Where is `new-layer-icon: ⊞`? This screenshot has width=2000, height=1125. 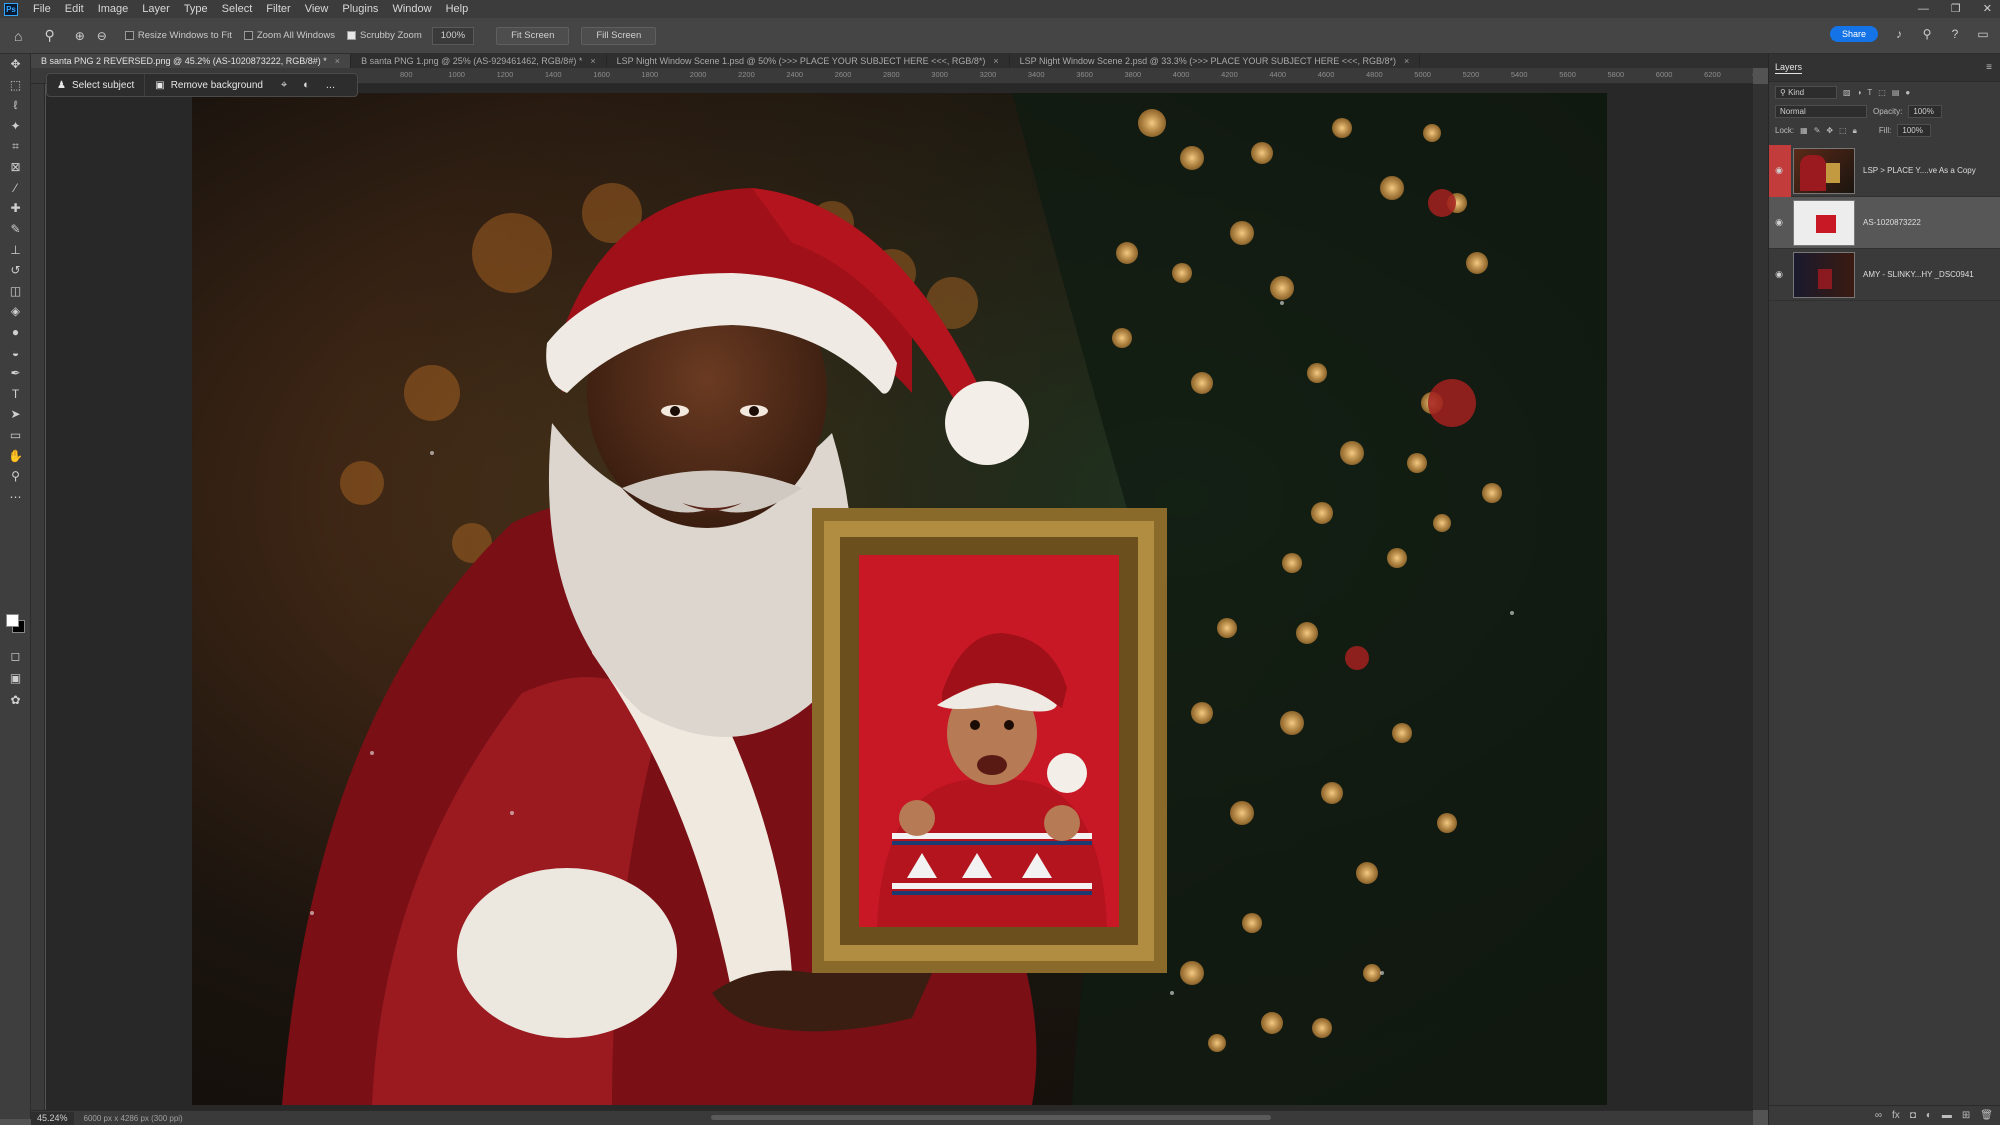 new-layer-icon: ⊞ is located at coordinates (1966, 1115).